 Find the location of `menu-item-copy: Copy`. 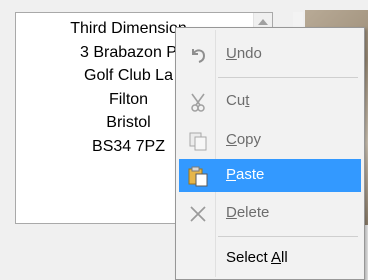

menu-item-copy: Copy is located at coordinates (270, 140).